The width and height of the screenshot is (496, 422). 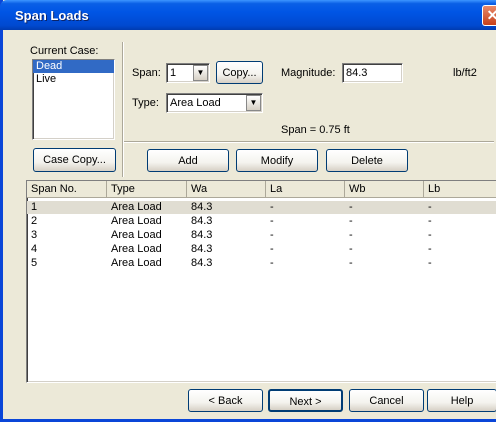 What do you see at coordinates (34, 235) in the screenshot?
I see `cell-span-no: 3` at bounding box center [34, 235].